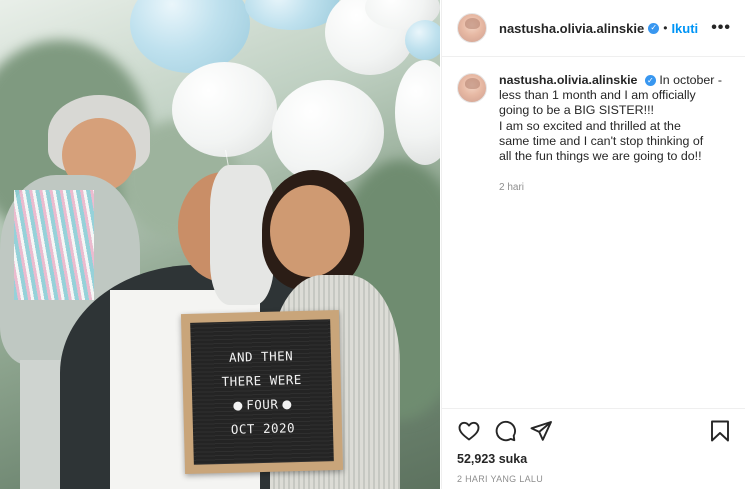 The width and height of the screenshot is (745, 489). I want to click on caption-line: In october -, so click(691, 80).